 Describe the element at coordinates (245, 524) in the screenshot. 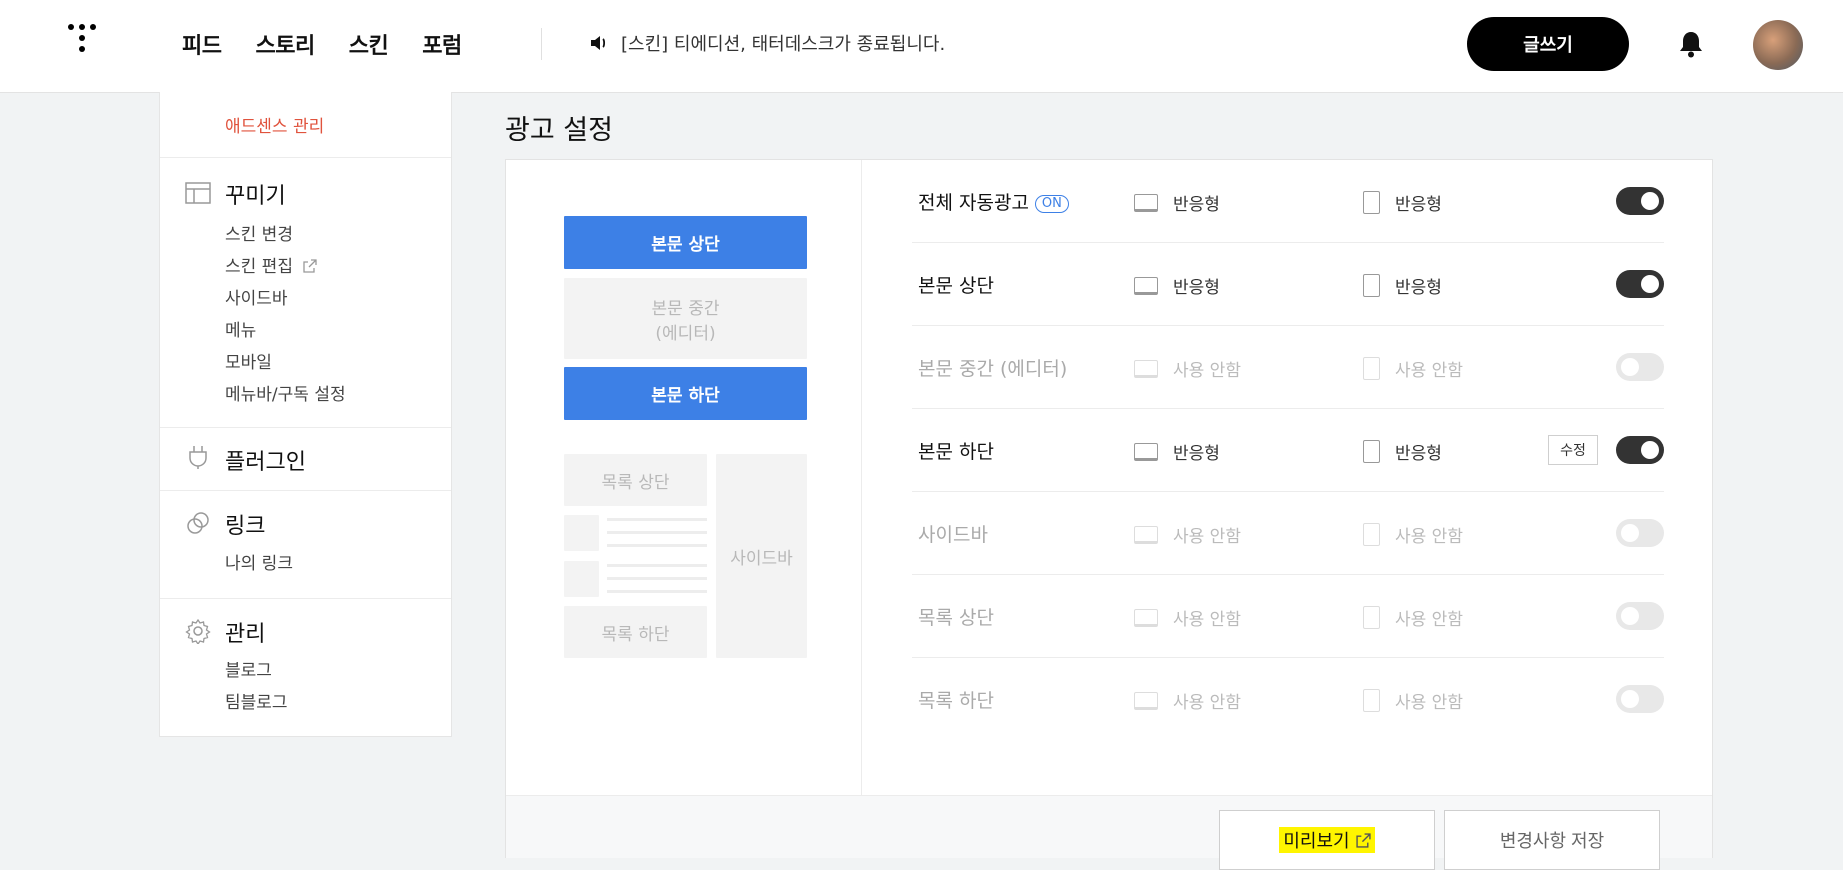

I see `sidebar-title-link: 링크` at that location.